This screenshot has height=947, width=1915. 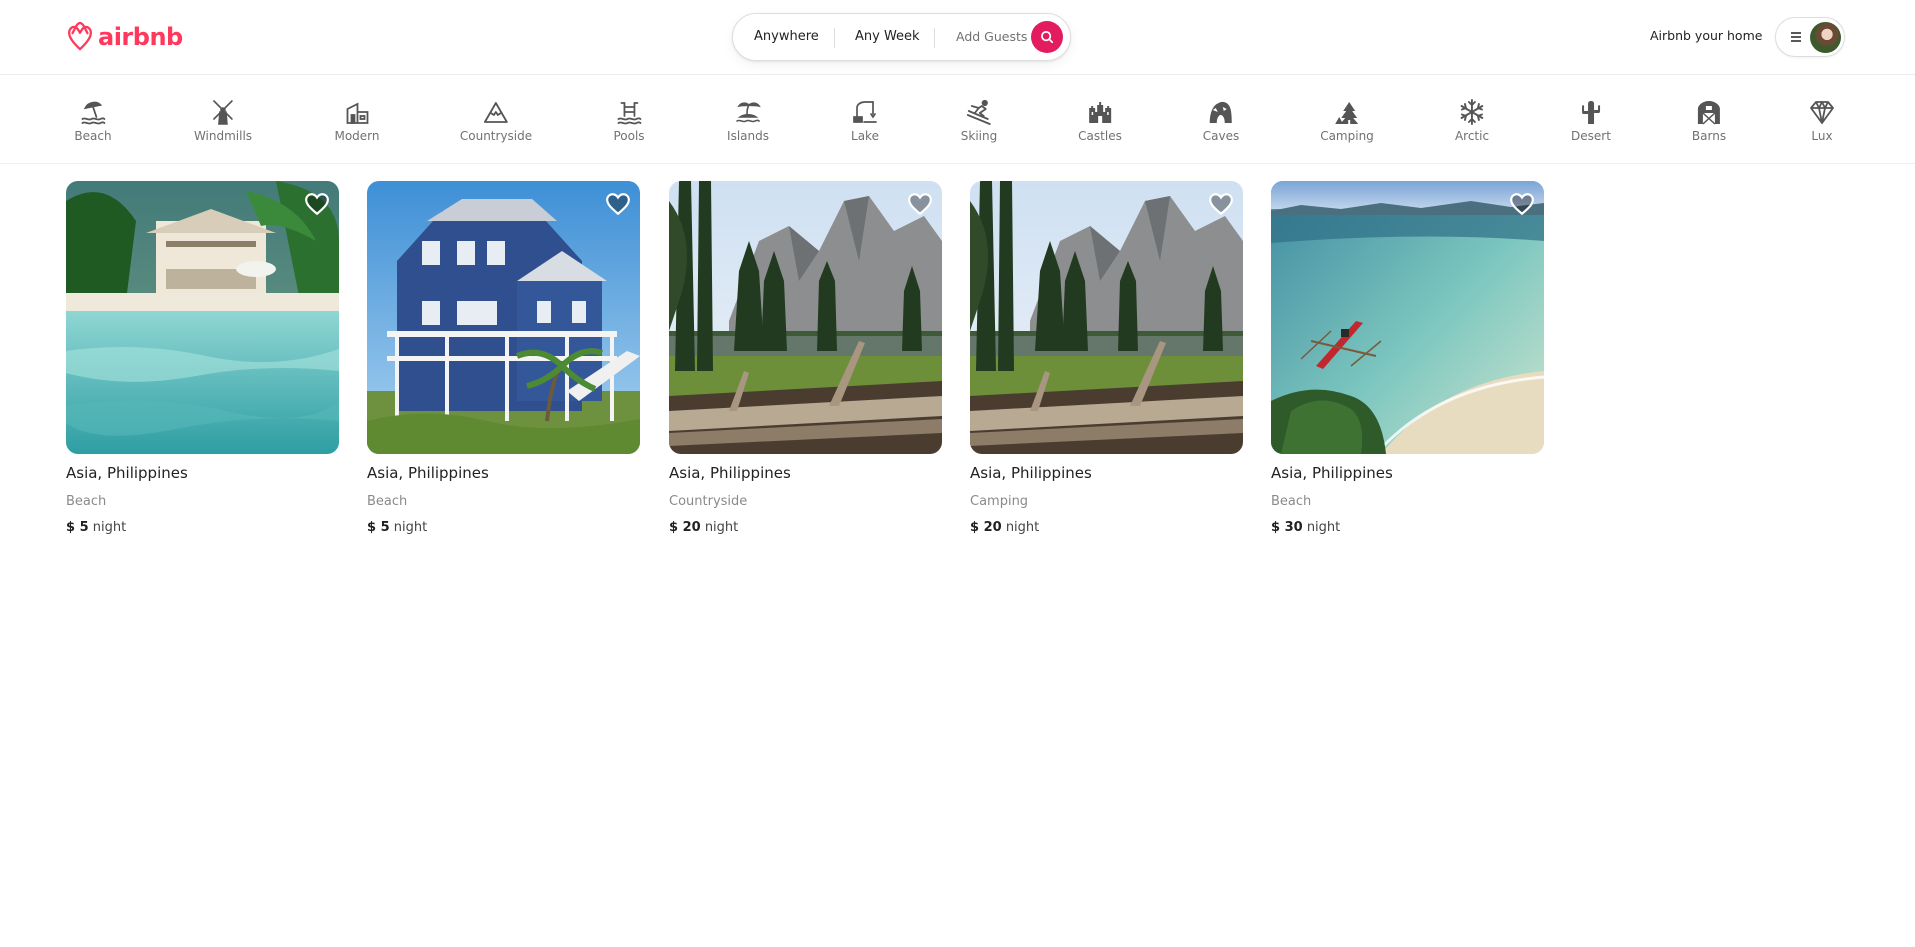 What do you see at coordinates (1100, 136) in the screenshot?
I see `category-label: Castles` at bounding box center [1100, 136].